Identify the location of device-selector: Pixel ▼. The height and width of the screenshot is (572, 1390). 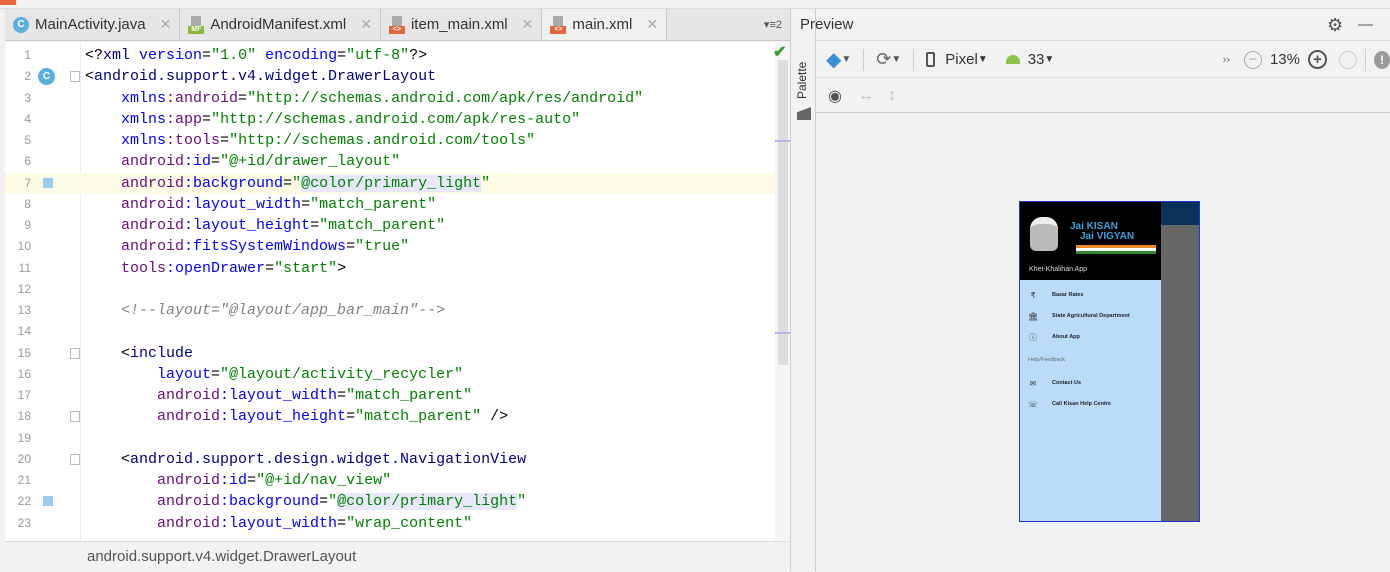
(957, 59).